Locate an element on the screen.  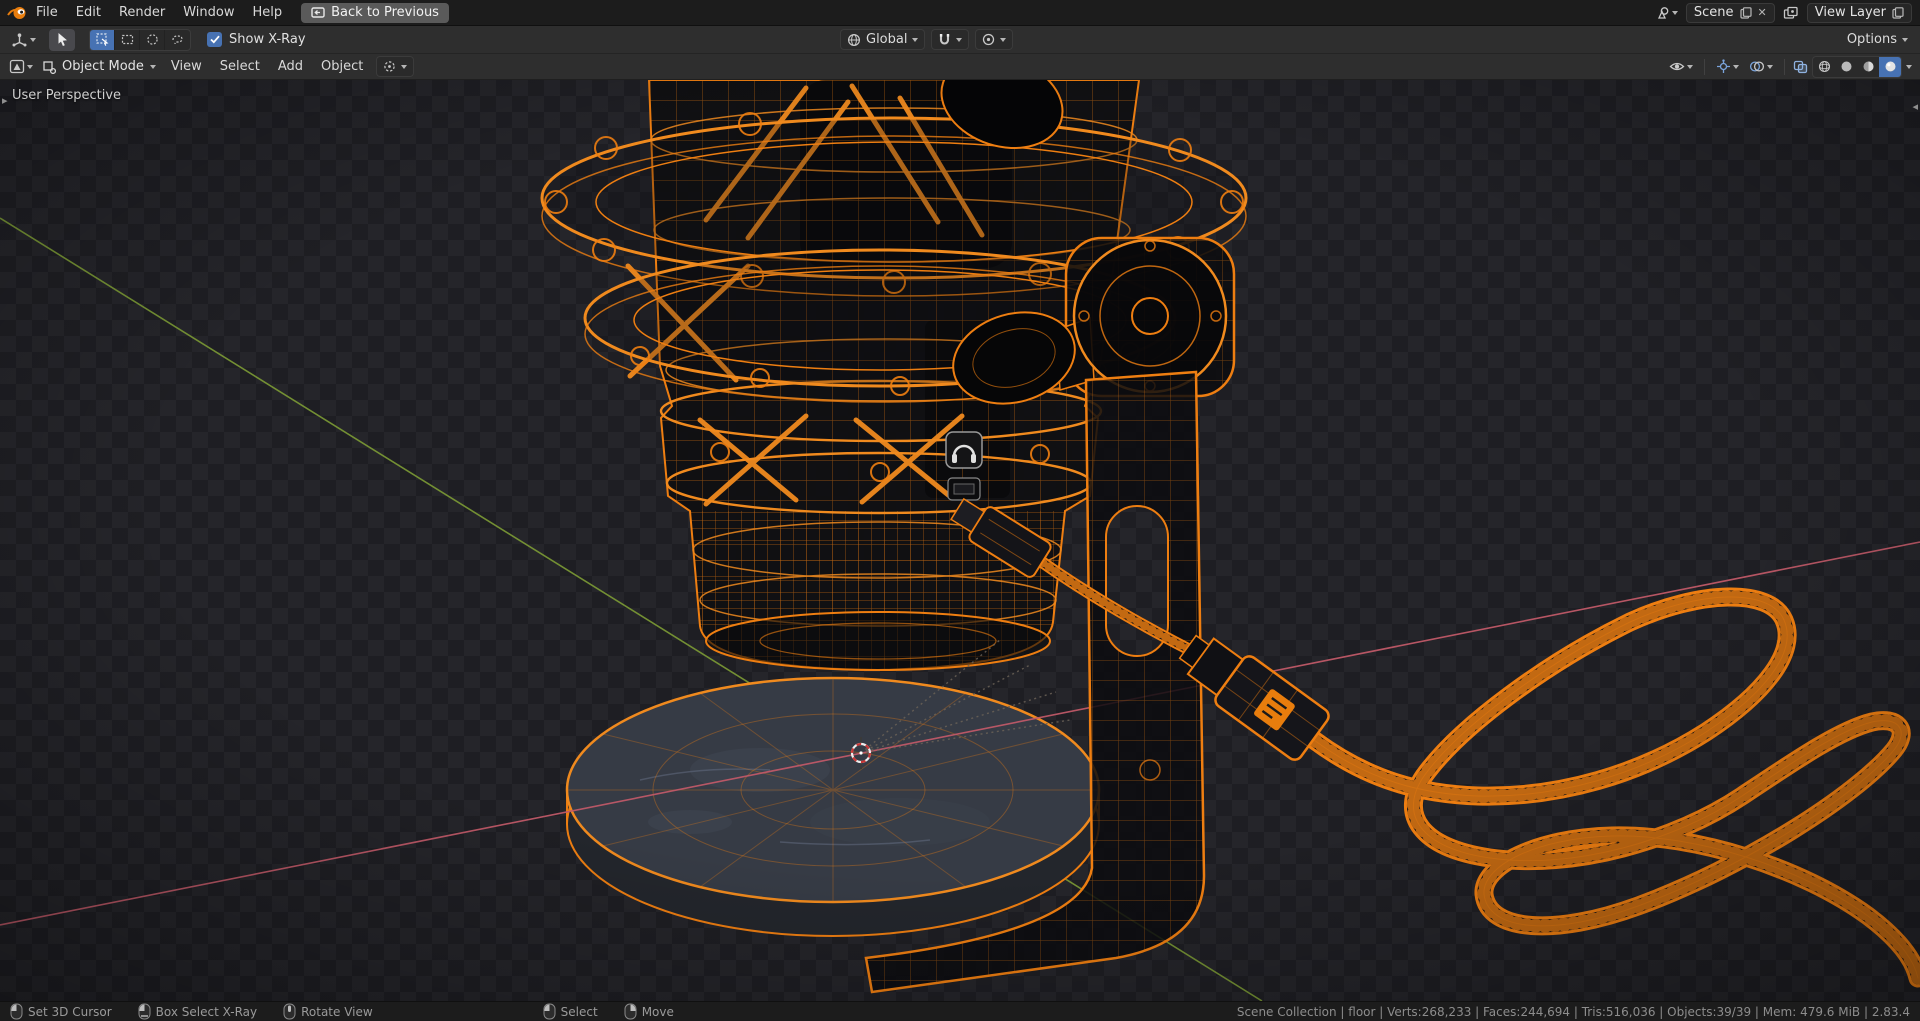
hint-set-3d-cursor: Set 3D Cursor is located at coordinates (61, 1011).